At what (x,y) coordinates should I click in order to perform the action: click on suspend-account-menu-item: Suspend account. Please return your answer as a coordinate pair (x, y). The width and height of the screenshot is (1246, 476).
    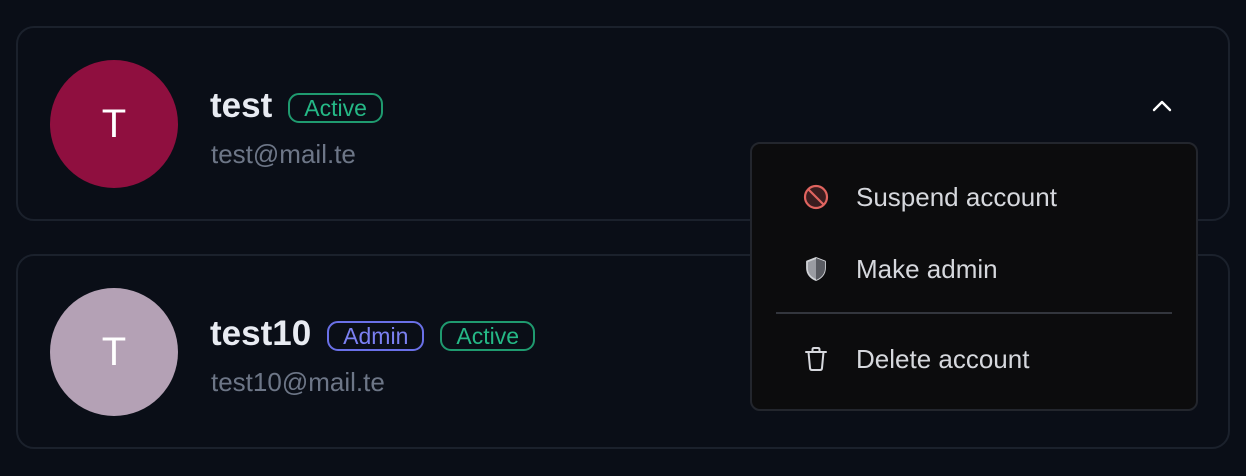
    Looking at the image, I should click on (974, 197).